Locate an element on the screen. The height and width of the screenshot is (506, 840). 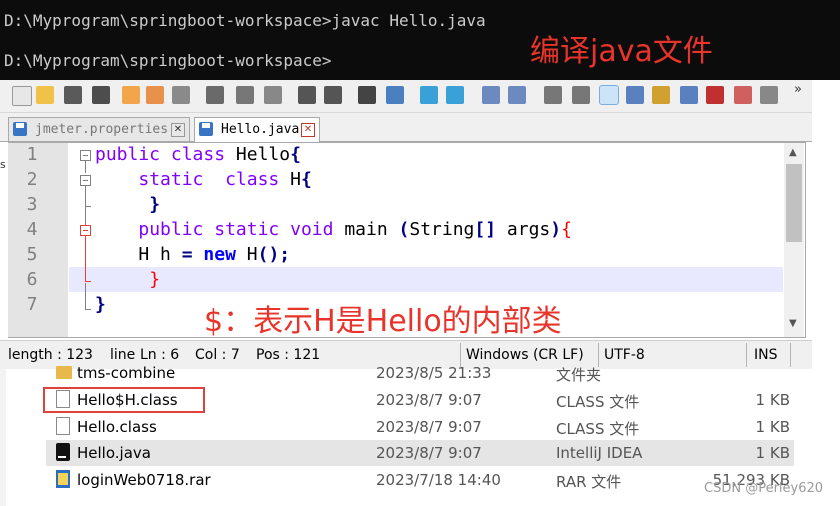
file-name: loginWeb0718.rar is located at coordinates (144, 480).